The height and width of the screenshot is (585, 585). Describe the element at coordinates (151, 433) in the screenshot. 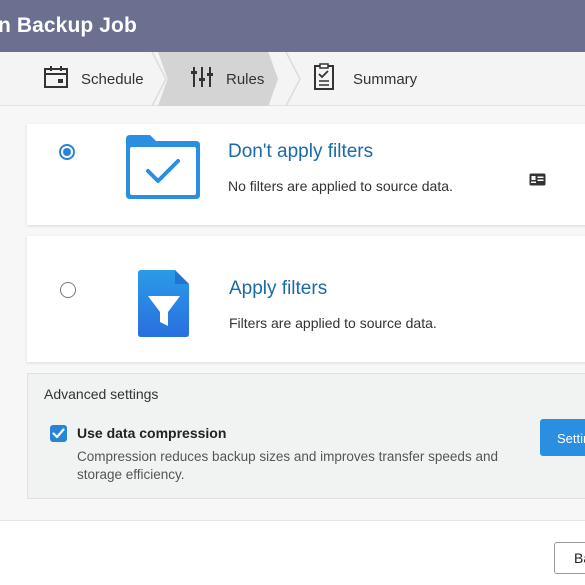

I see `compression-label: Use data compression` at that location.